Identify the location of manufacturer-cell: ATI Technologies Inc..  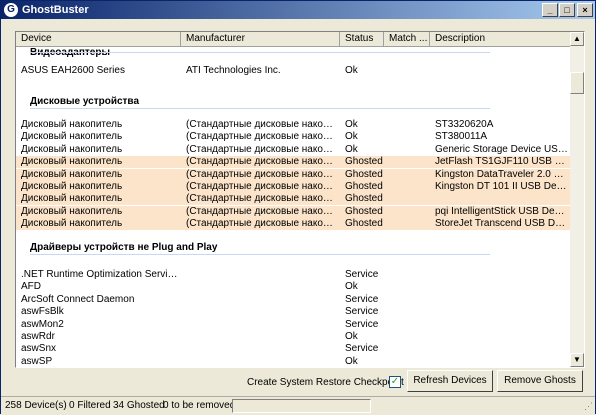
(233, 70).